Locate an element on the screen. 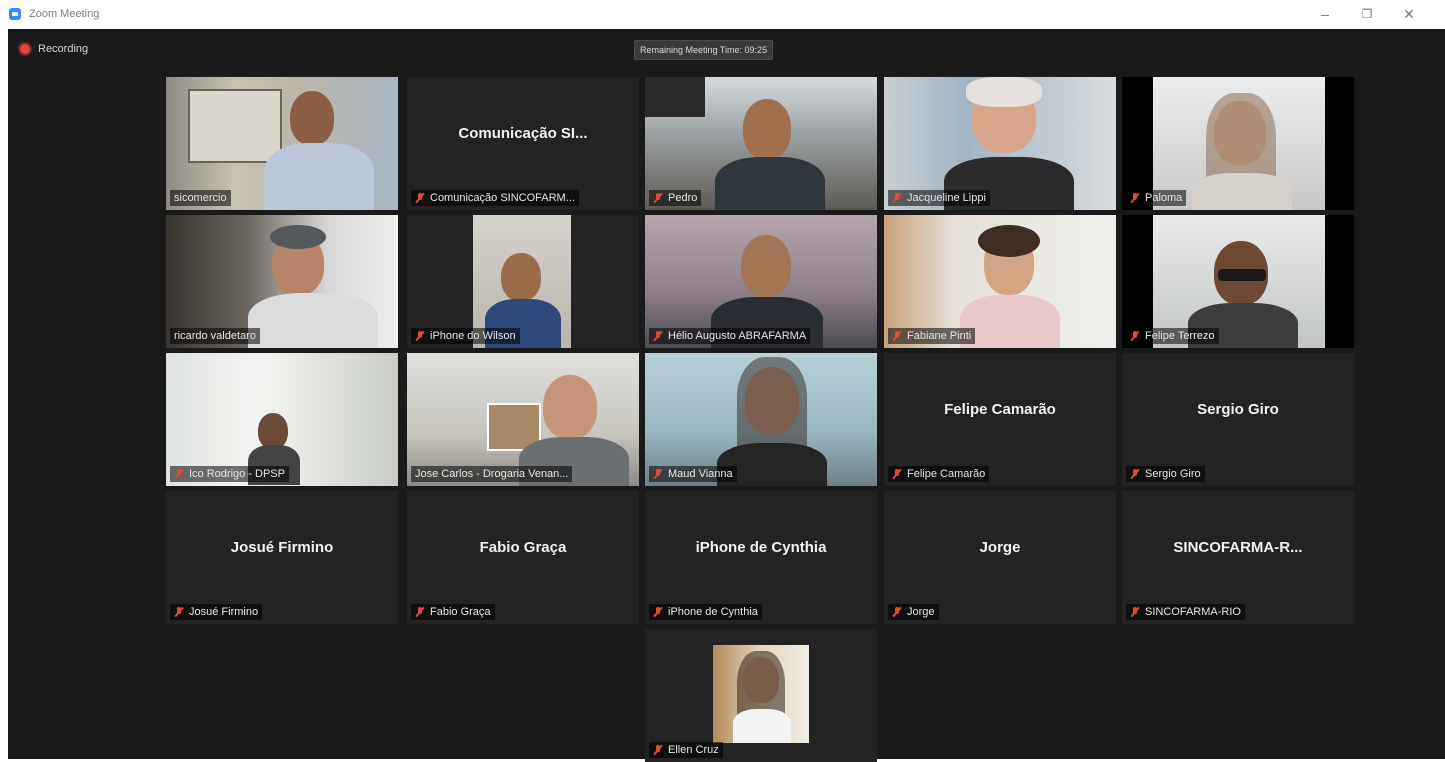  participant-name-label: Sergio Giro is located at coordinates (1165, 474).